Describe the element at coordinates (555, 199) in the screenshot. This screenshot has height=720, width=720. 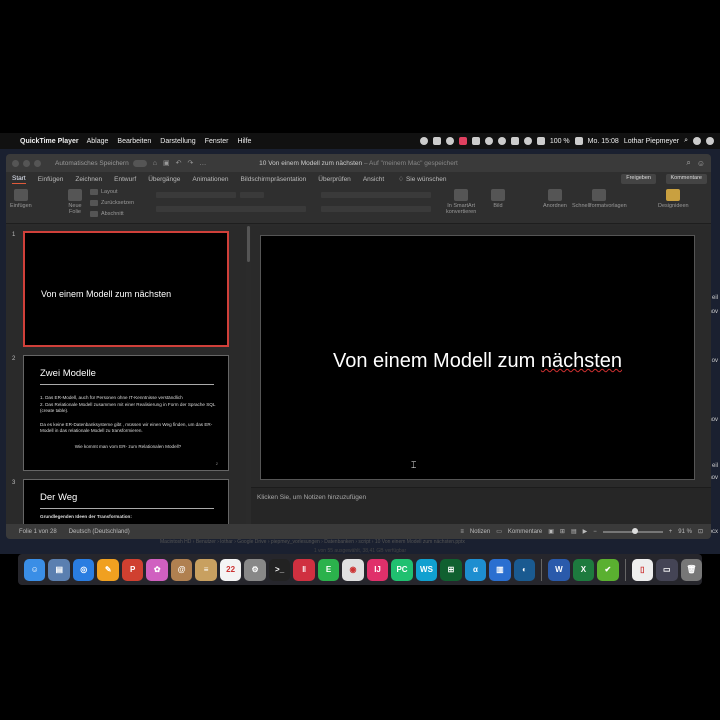
I see `arrange-button: Anordnen` at that location.